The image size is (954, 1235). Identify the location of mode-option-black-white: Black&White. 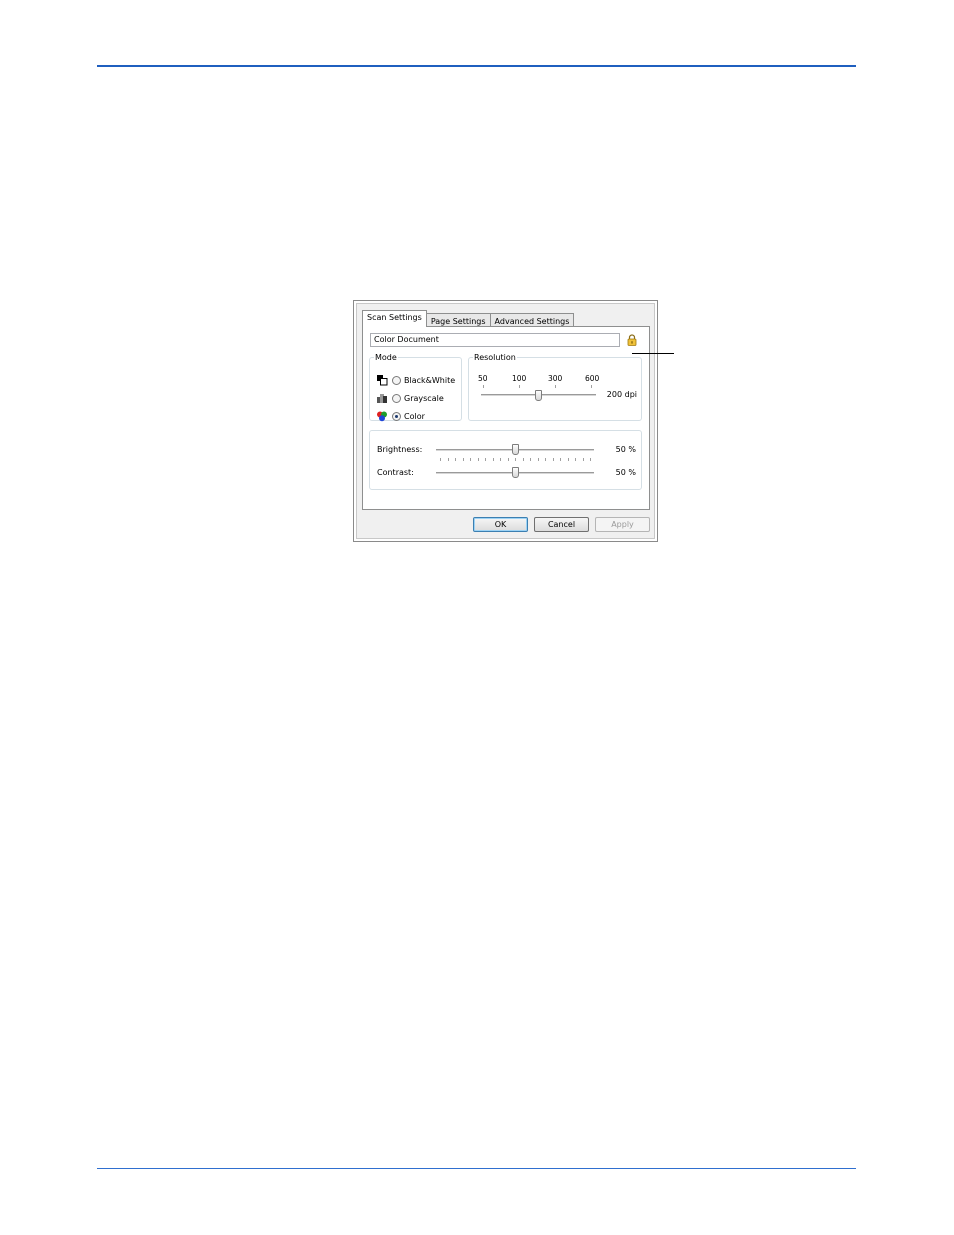
(415, 380).